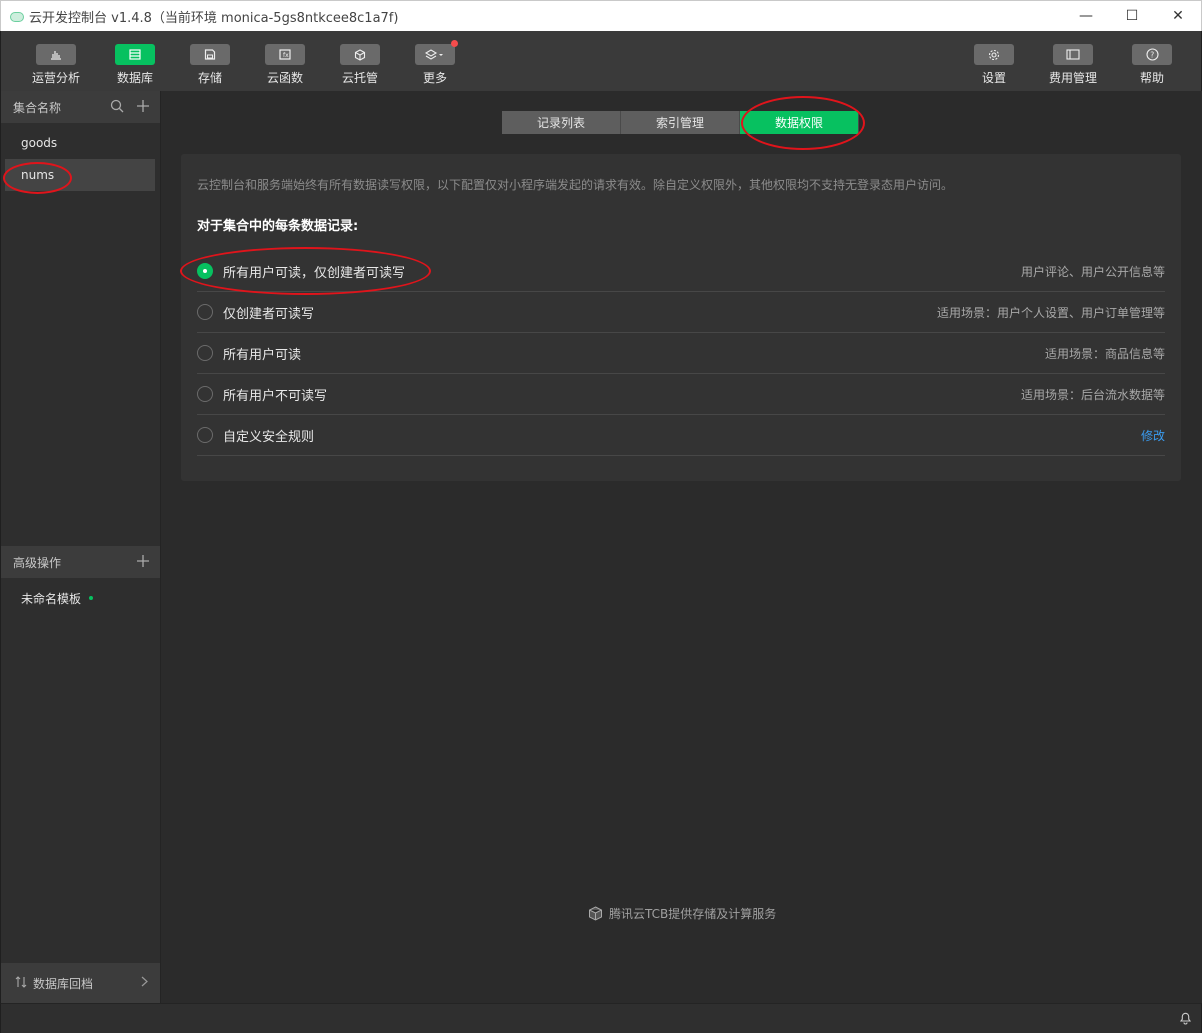  I want to click on toolbar-settings: 设置, so click(994, 65).